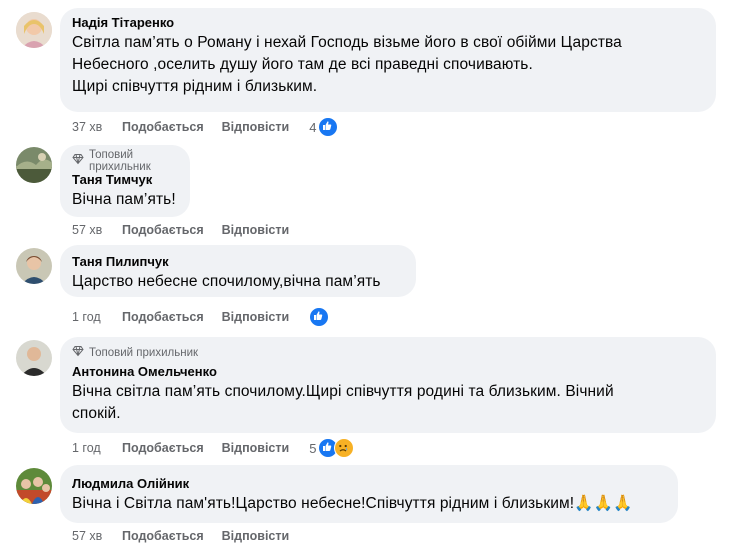 The image size is (742, 546). What do you see at coordinates (313, 448) in the screenshot?
I see `reaction-count: 5` at bounding box center [313, 448].